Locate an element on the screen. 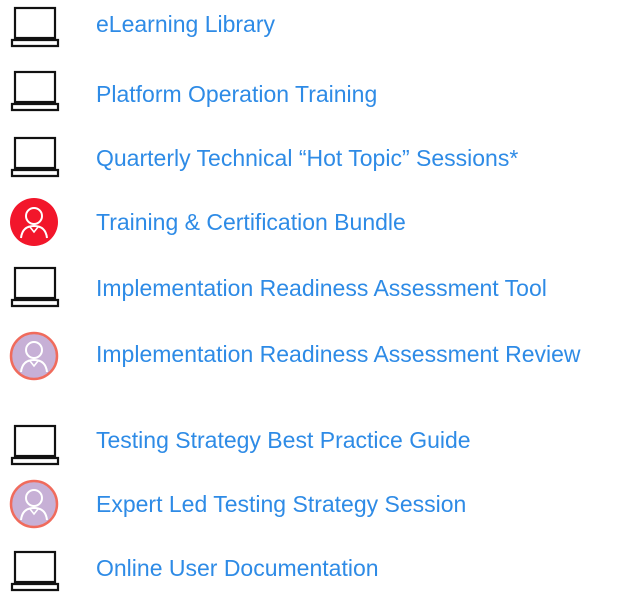  list-item-label: eLearning Library is located at coordinates (186, 24).